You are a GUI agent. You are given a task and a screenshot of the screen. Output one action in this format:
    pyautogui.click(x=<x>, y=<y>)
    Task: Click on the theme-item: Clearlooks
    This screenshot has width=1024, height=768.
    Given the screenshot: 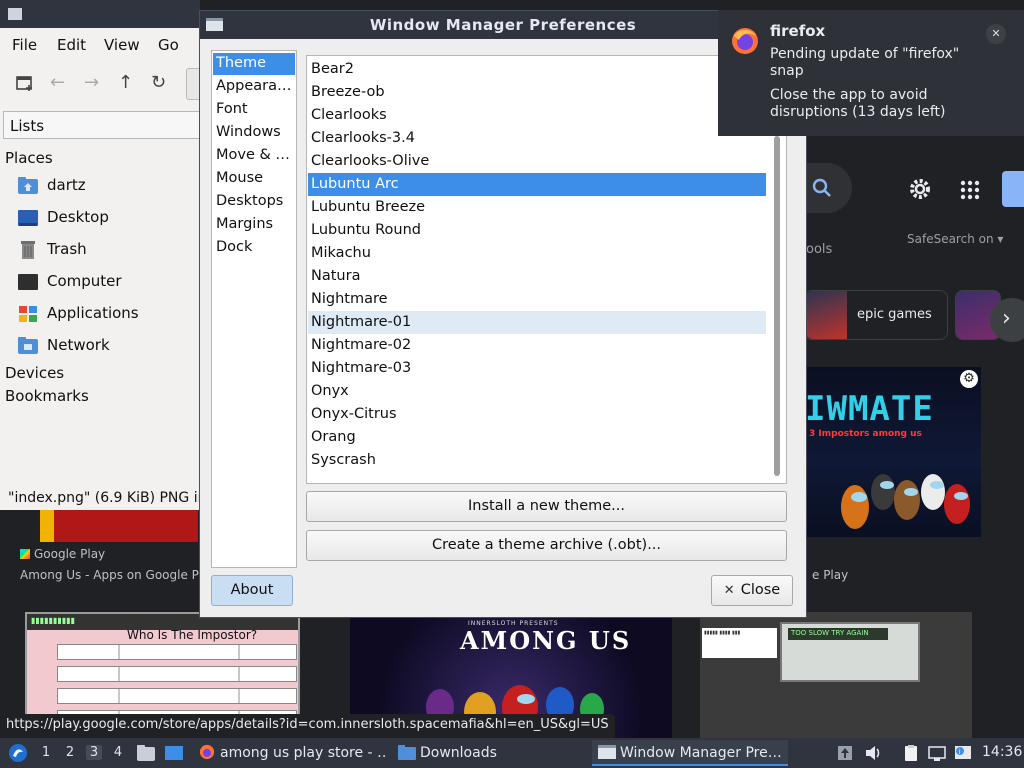 What is the action you would take?
    pyautogui.click(x=537, y=115)
    